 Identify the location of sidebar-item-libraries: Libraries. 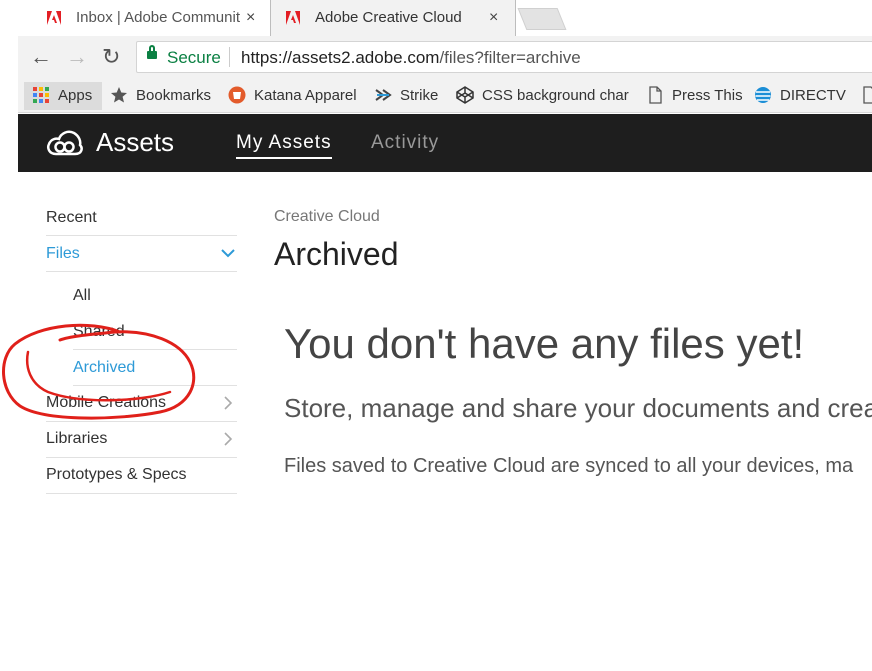
(141, 440).